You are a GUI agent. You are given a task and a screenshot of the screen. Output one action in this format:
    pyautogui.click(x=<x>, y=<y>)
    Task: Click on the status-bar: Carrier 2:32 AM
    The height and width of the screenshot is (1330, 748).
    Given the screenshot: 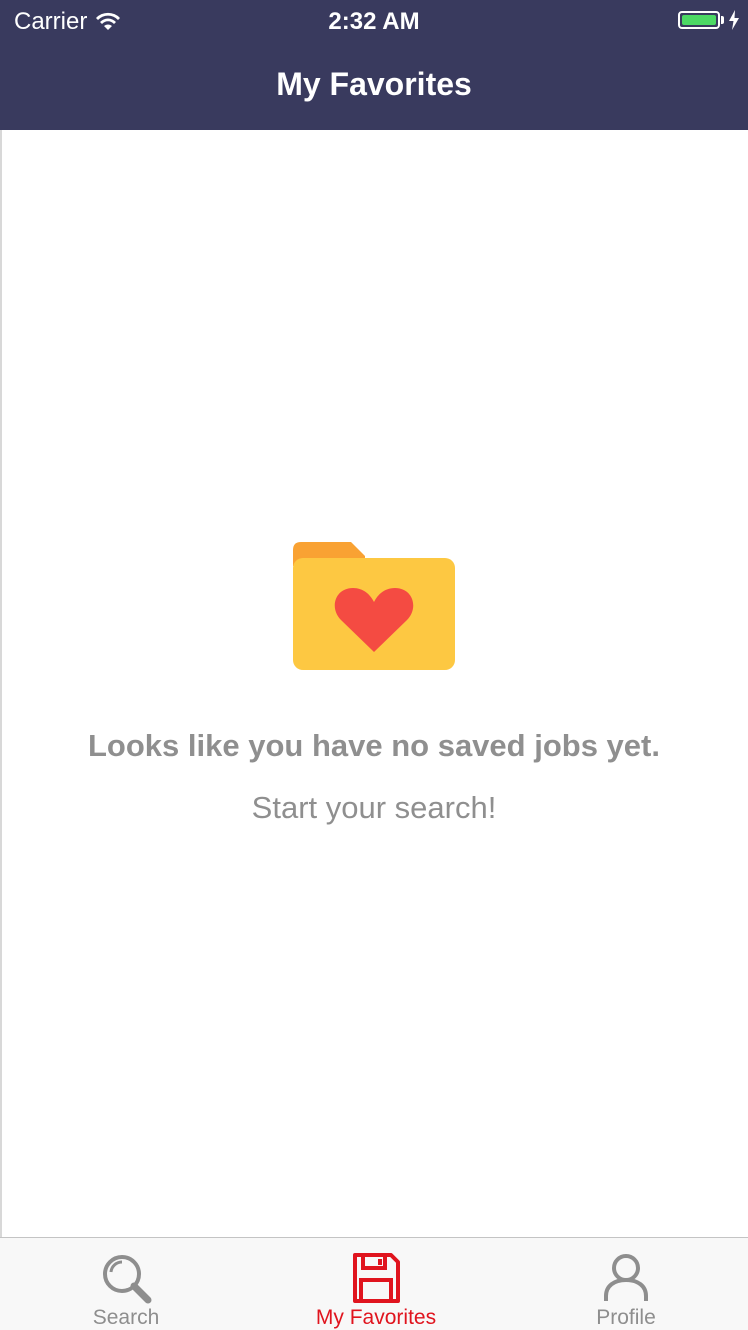 What is the action you would take?
    pyautogui.click(x=374, y=22)
    